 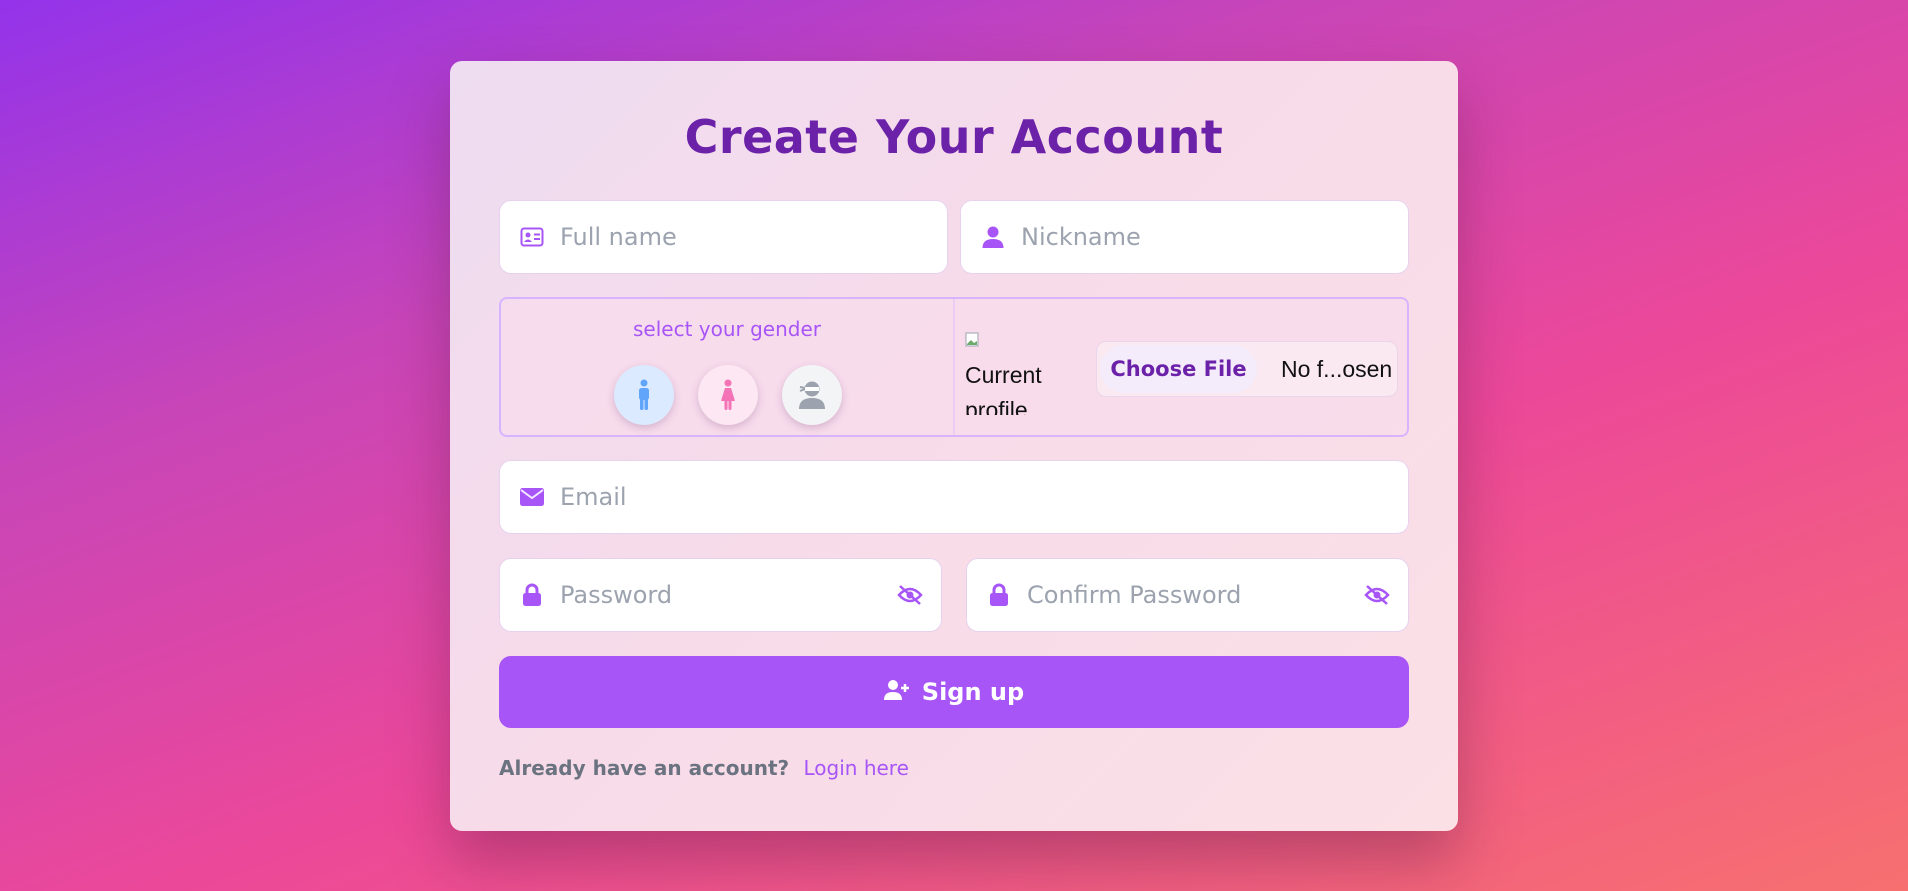 I want to click on nickname-placeholder: Nickname, so click(x=1081, y=237).